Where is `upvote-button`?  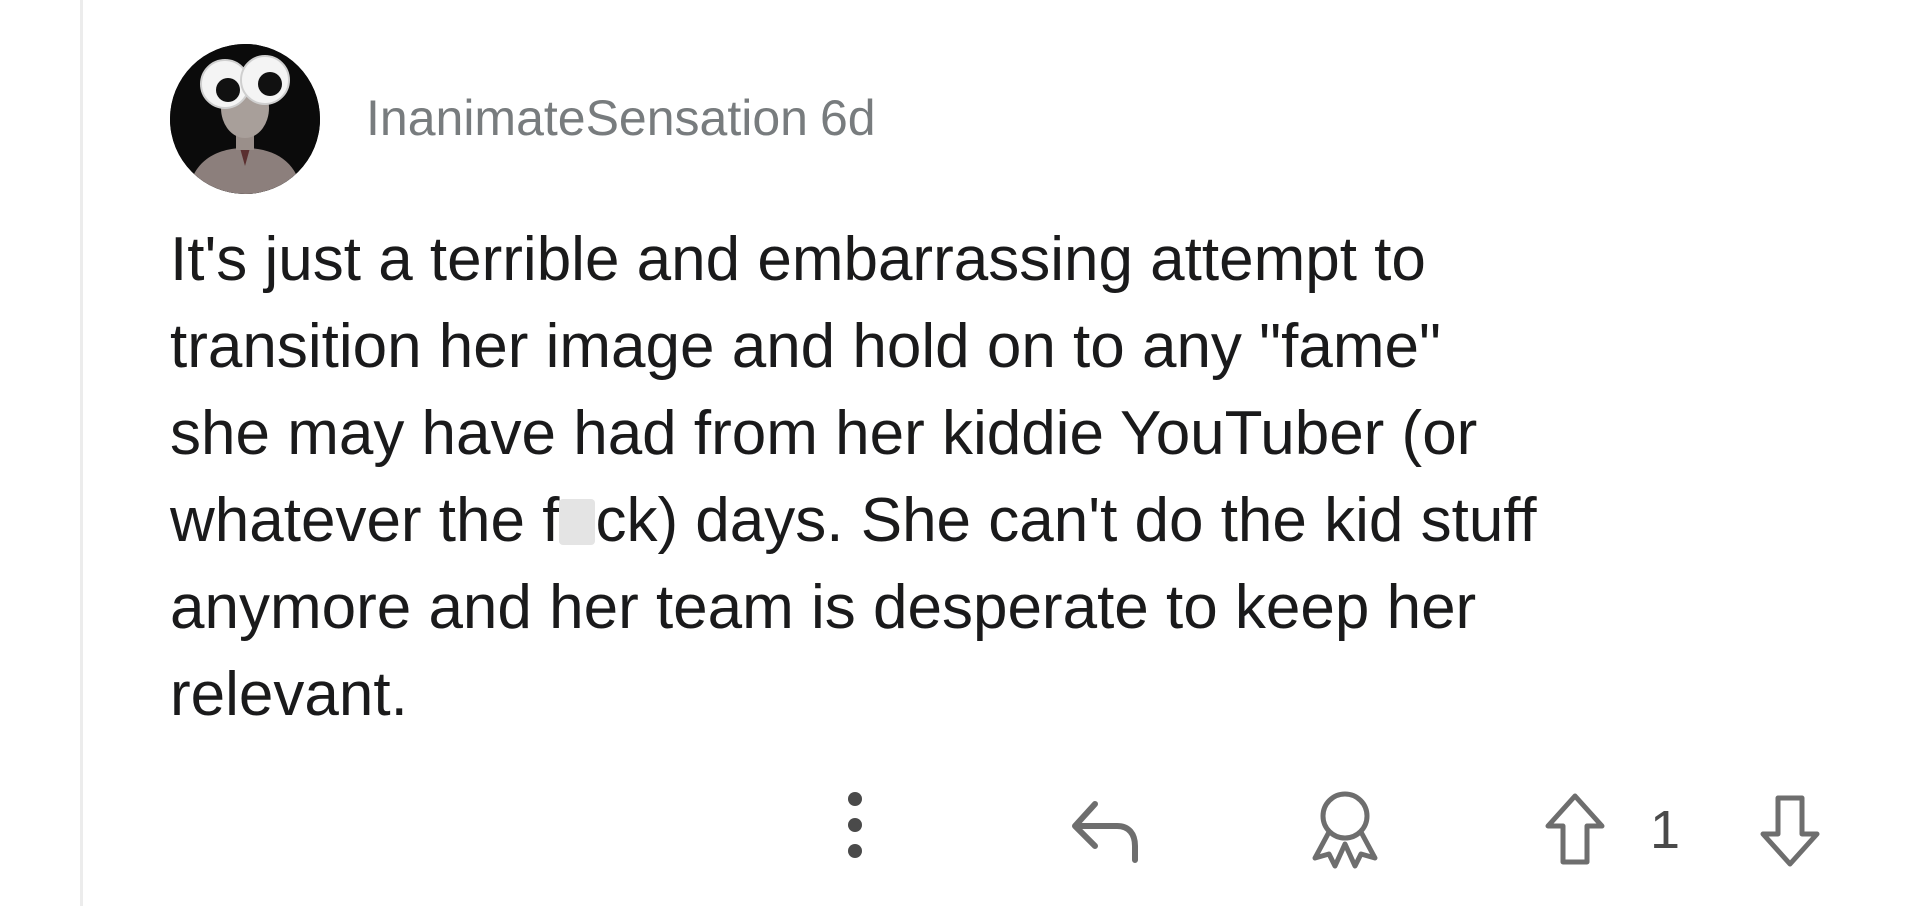
upvote-button is located at coordinates (1575, 830).